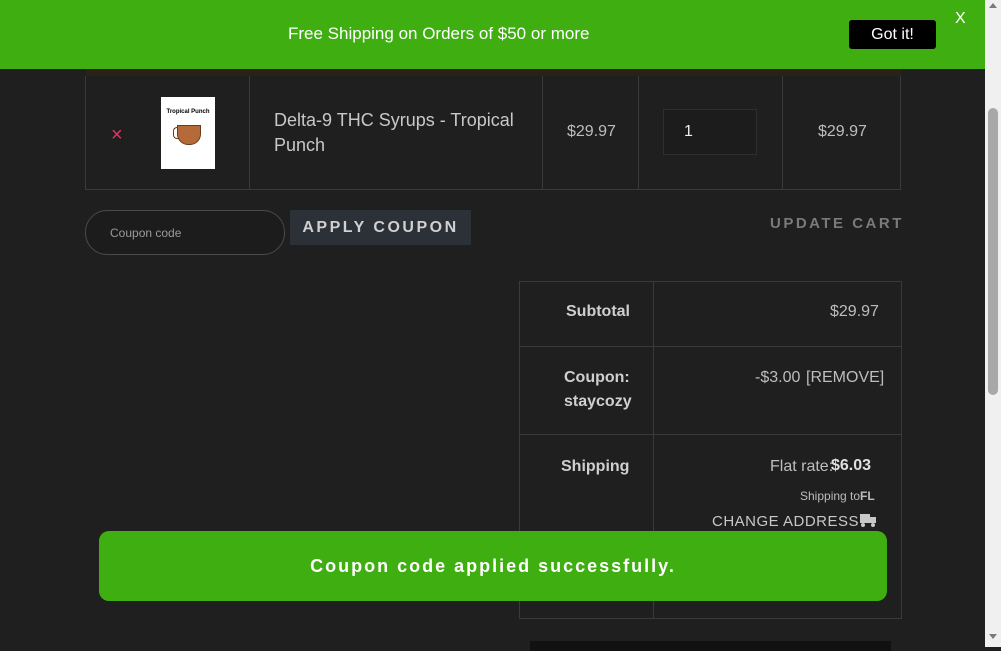 The image size is (1001, 651). I want to click on change-address-link: CHANGE ADDRESS, so click(785, 521).